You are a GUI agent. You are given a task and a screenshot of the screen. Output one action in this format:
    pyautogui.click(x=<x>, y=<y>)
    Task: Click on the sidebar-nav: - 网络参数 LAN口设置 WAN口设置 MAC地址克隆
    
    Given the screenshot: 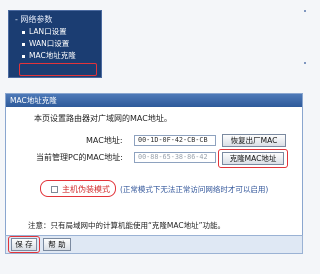 What is the action you would take?
    pyautogui.click(x=55, y=44)
    